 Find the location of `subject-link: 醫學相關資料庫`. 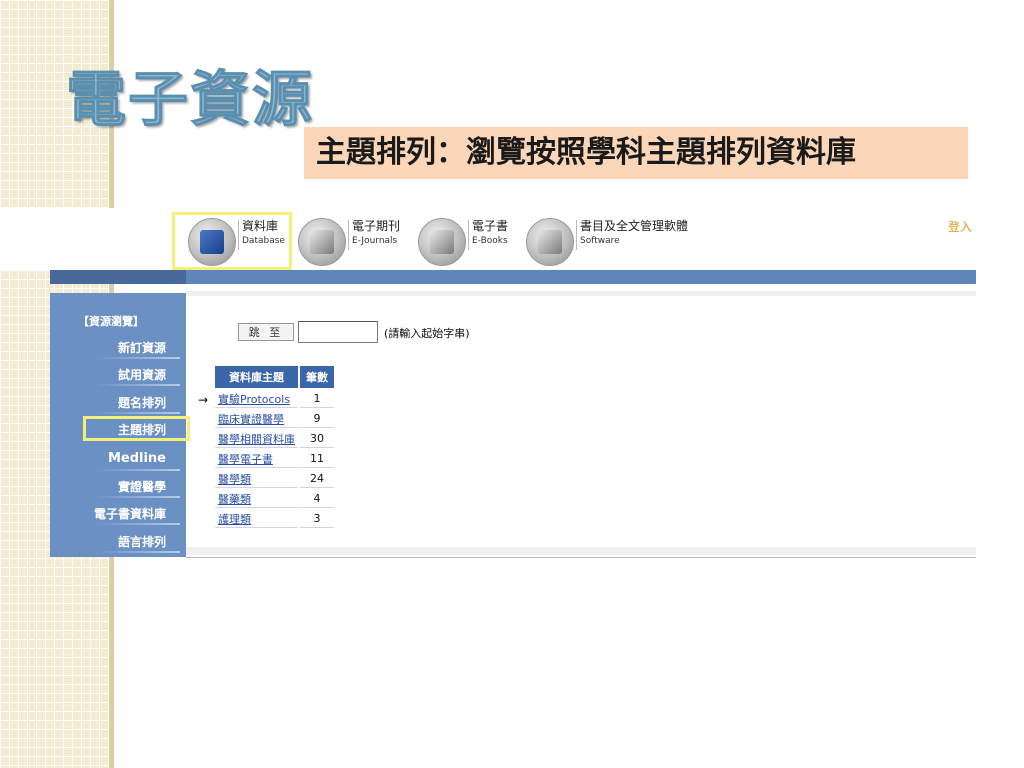

subject-link: 醫學相關資料庫 is located at coordinates (256, 439).